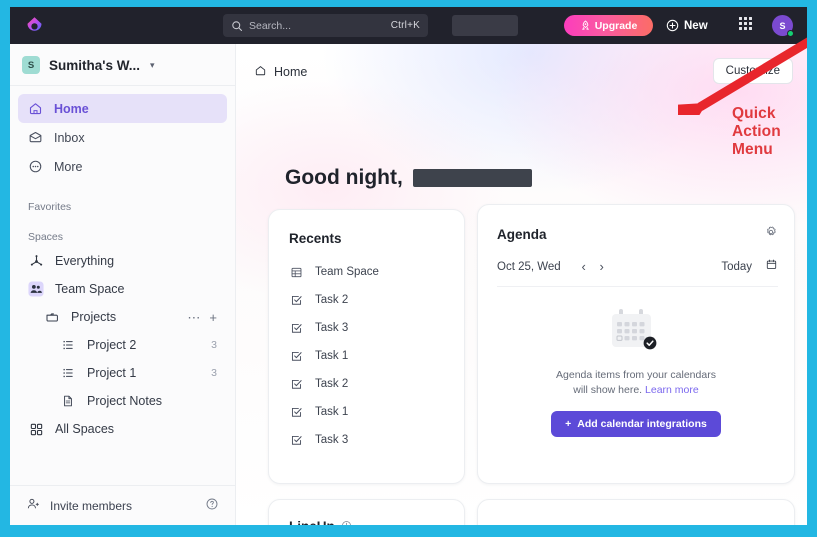 This screenshot has width=817, height=537. Describe the element at coordinates (636, 332) in the screenshot. I see `calendar-illustration-icon` at that location.